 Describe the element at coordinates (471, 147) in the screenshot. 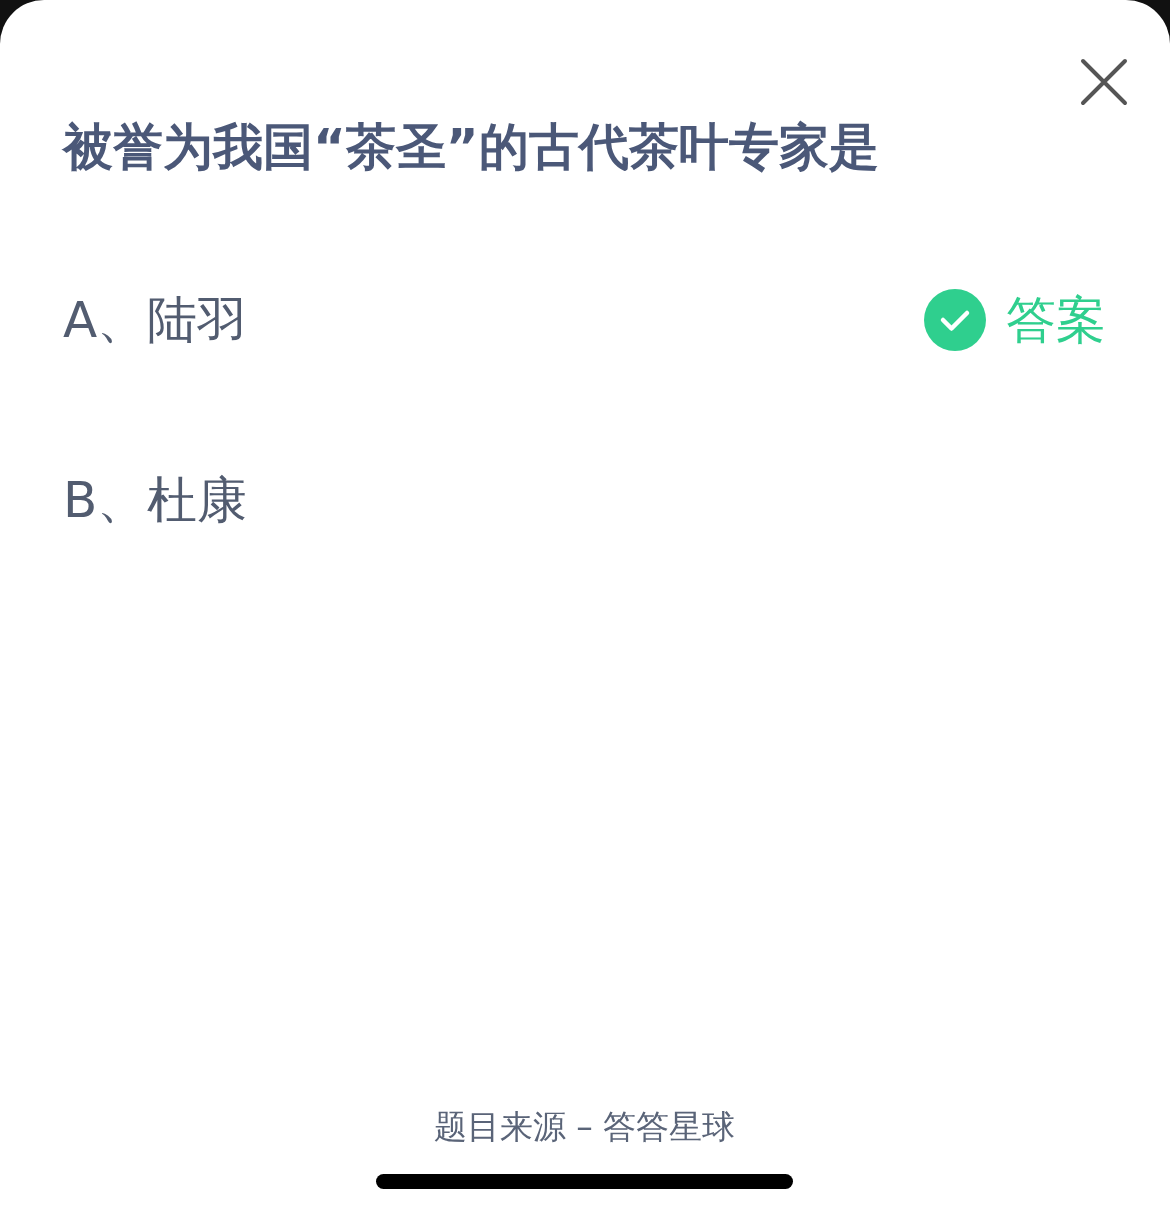

I see `question-title: 被誉为我国“茶圣”的古代茶叶专家是` at that location.